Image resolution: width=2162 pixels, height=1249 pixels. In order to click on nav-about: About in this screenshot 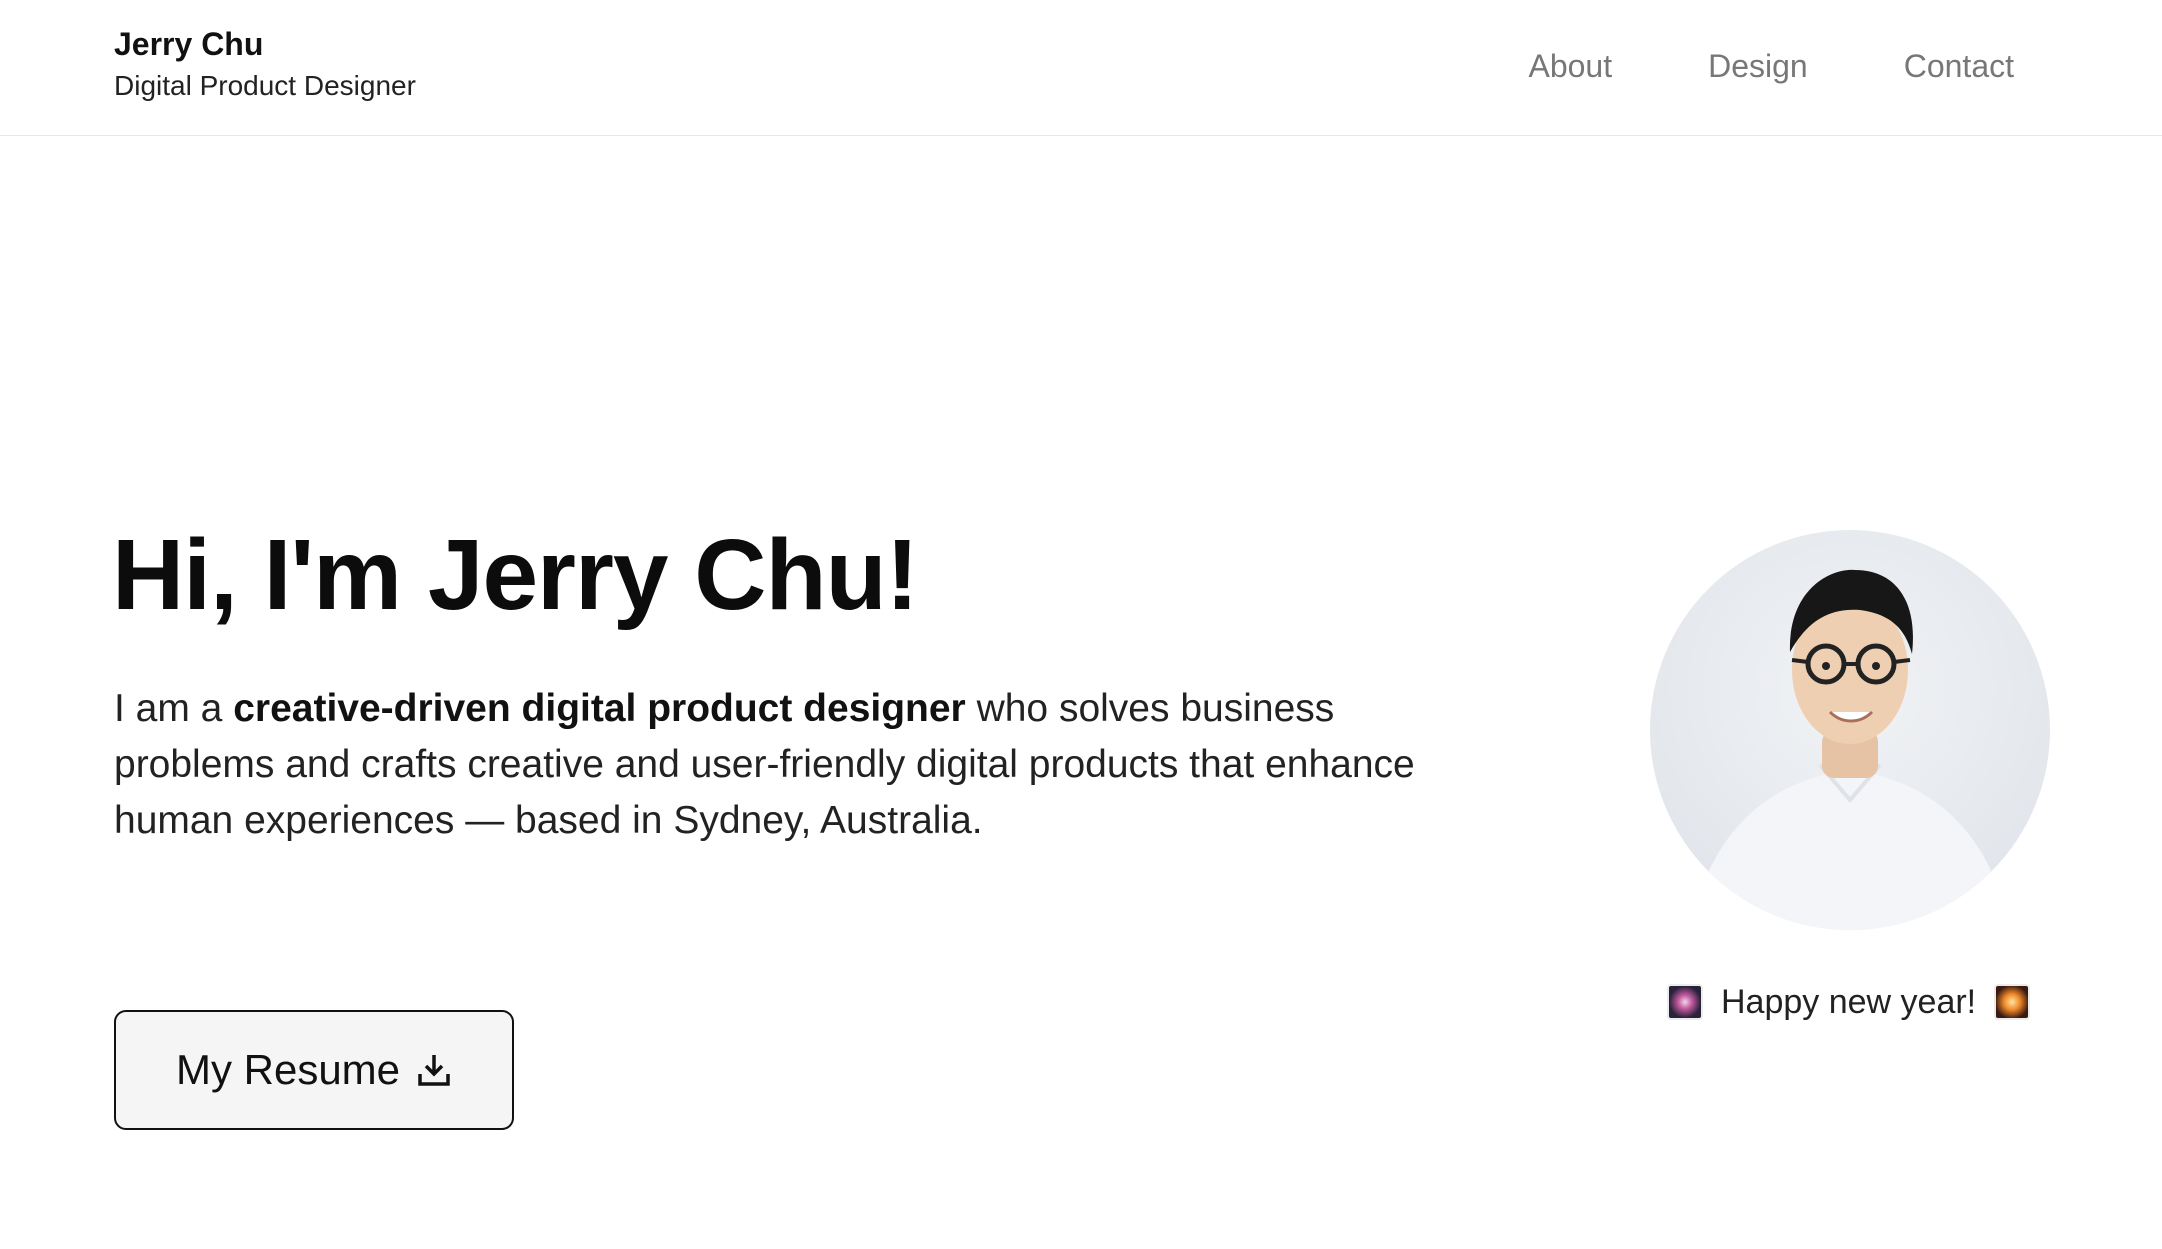, I will do `click(1570, 66)`.